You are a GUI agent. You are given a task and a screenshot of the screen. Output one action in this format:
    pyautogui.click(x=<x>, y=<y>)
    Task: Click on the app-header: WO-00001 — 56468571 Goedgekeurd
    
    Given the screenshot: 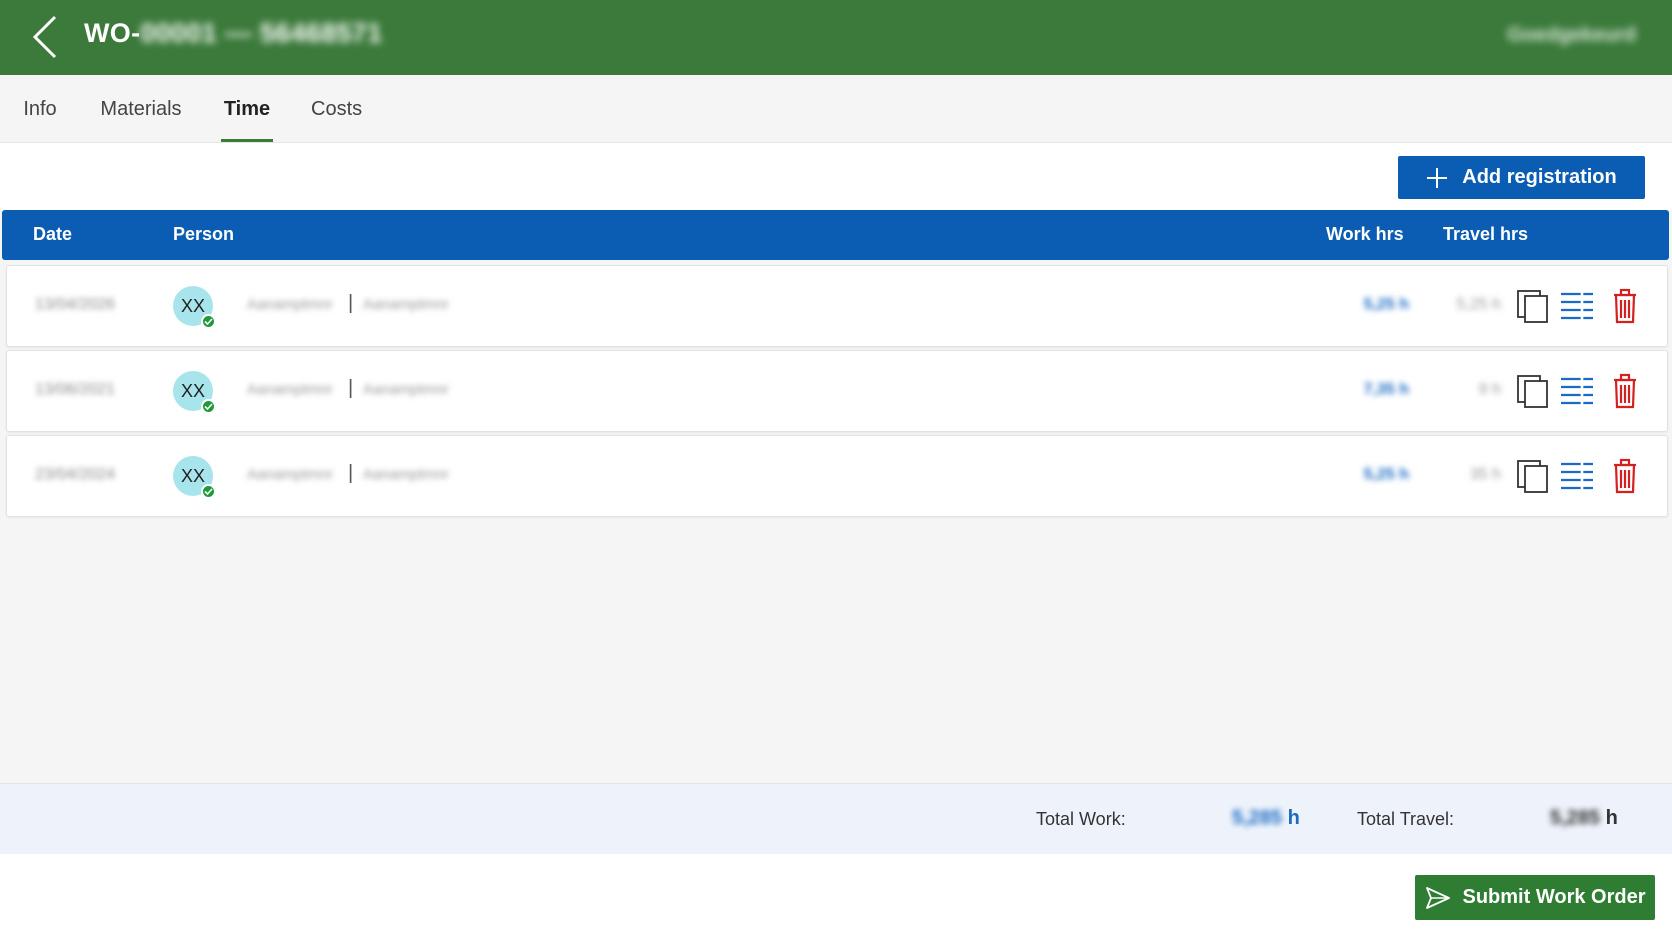 What is the action you would take?
    pyautogui.click(x=836, y=37)
    